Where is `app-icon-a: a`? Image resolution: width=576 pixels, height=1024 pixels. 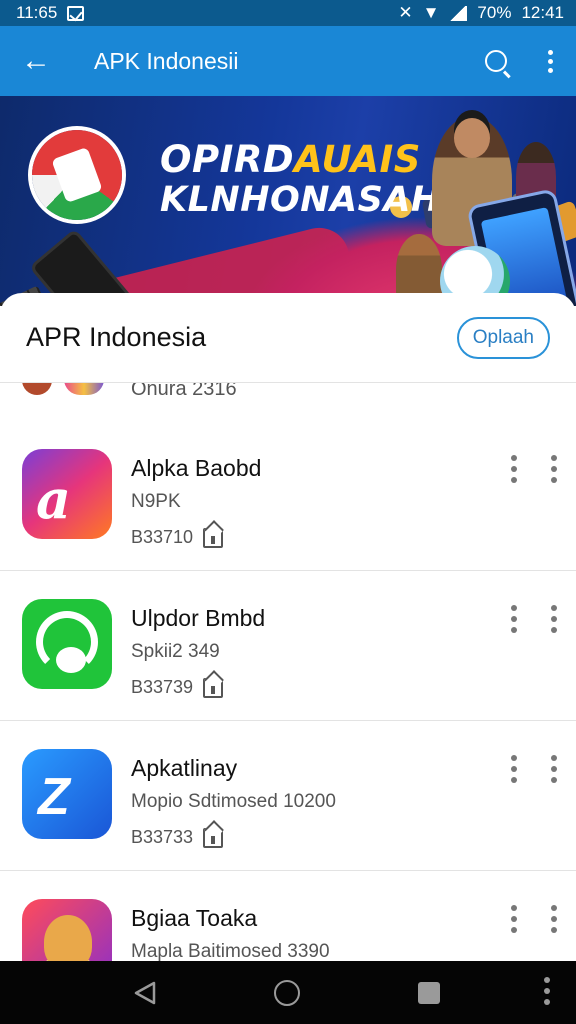
app-icon-a: a is located at coordinates (67, 494).